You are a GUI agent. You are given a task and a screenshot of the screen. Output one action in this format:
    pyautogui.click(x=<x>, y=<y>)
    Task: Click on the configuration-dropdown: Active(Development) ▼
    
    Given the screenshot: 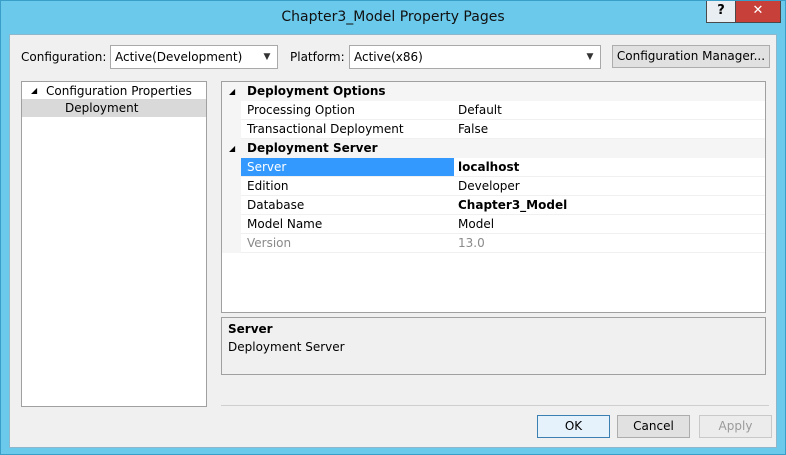 What is the action you would take?
    pyautogui.click(x=194, y=57)
    